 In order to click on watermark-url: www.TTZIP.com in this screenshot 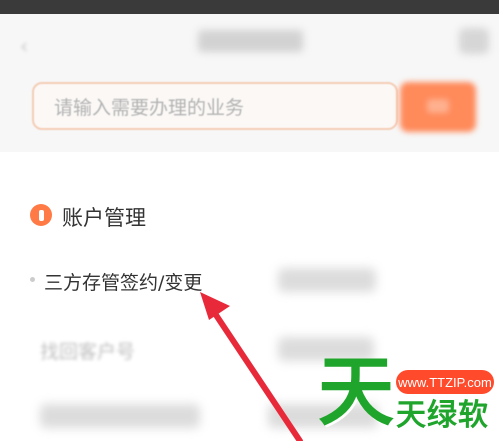, I will do `click(445, 382)`.